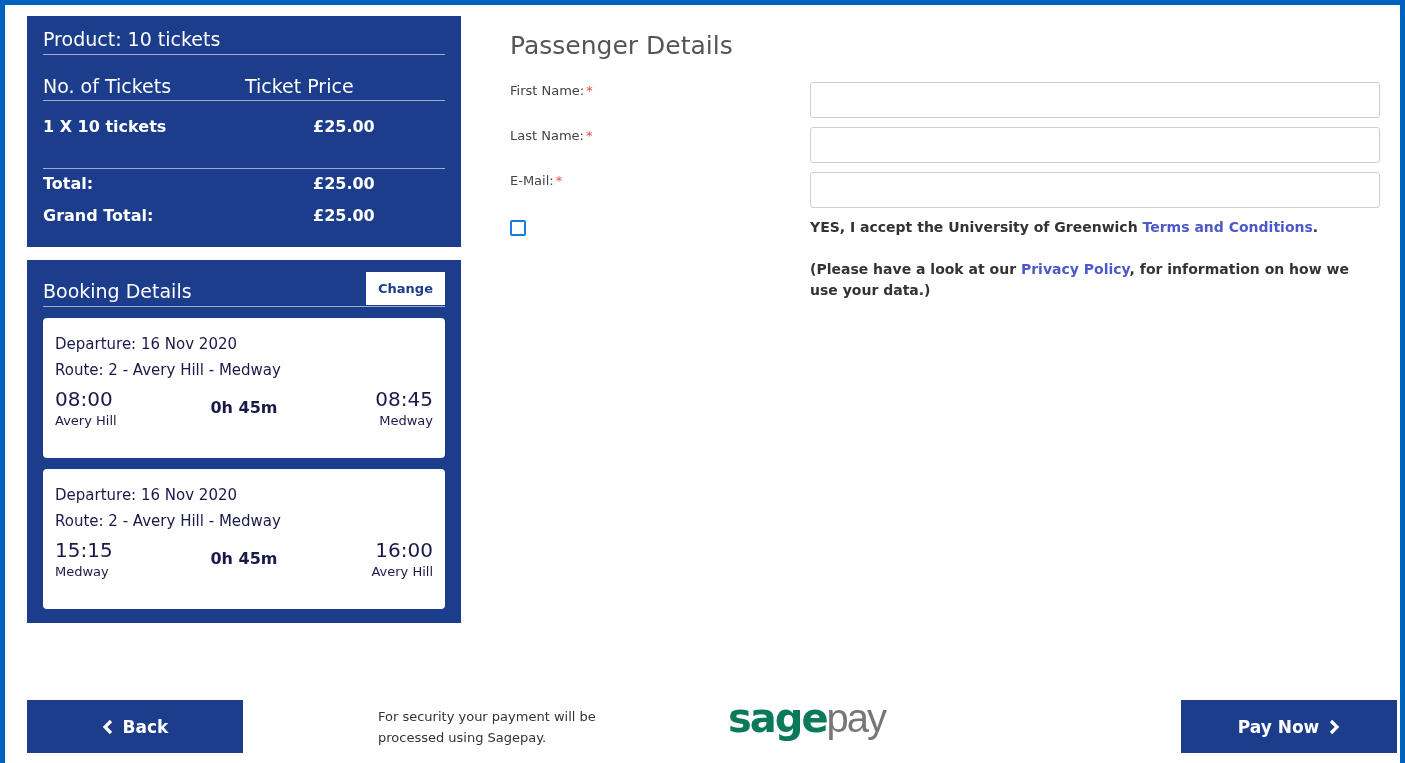  What do you see at coordinates (1289, 726) in the screenshot?
I see `pay-now-button: Pay Now` at bounding box center [1289, 726].